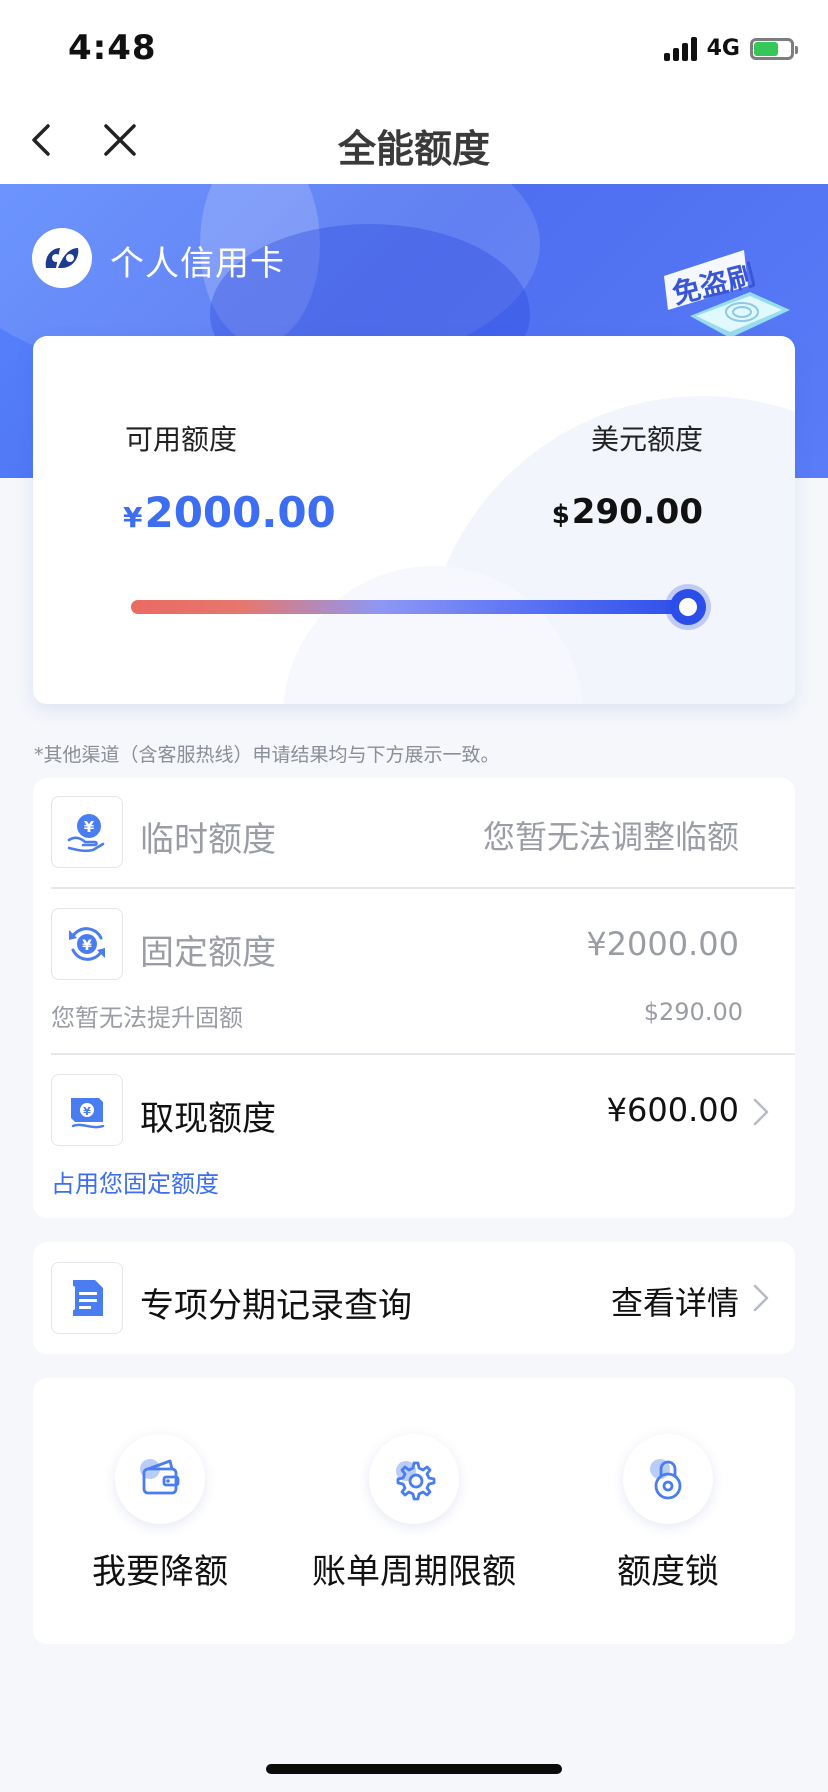 This screenshot has width=828, height=1792. What do you see at coordinates (560, 515) in the screenshot?
I see `usd-currency-symbol: $` at bounding box center [560, 515].